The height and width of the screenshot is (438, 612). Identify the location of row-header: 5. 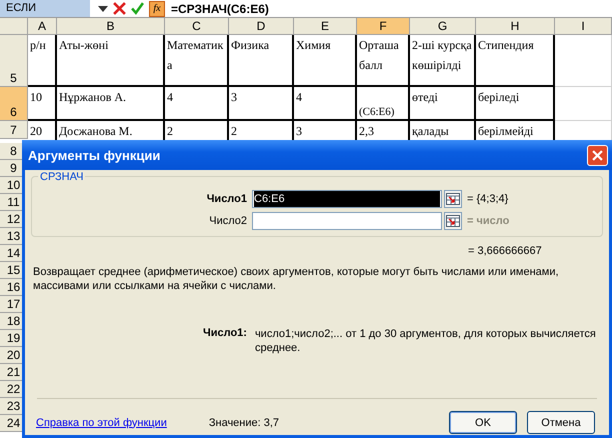
(14, 61).